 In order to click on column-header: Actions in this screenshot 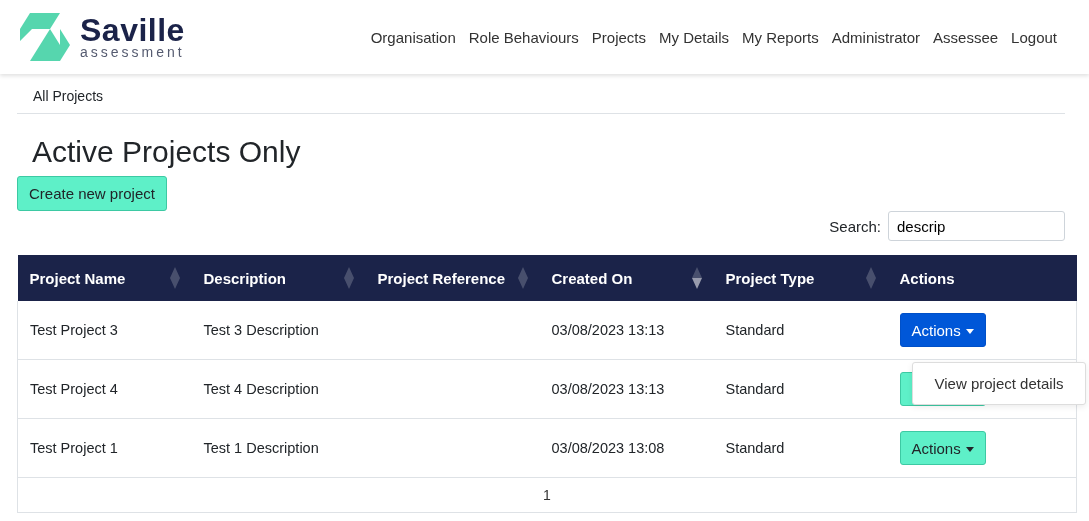, I will do `click(982, 278)`.